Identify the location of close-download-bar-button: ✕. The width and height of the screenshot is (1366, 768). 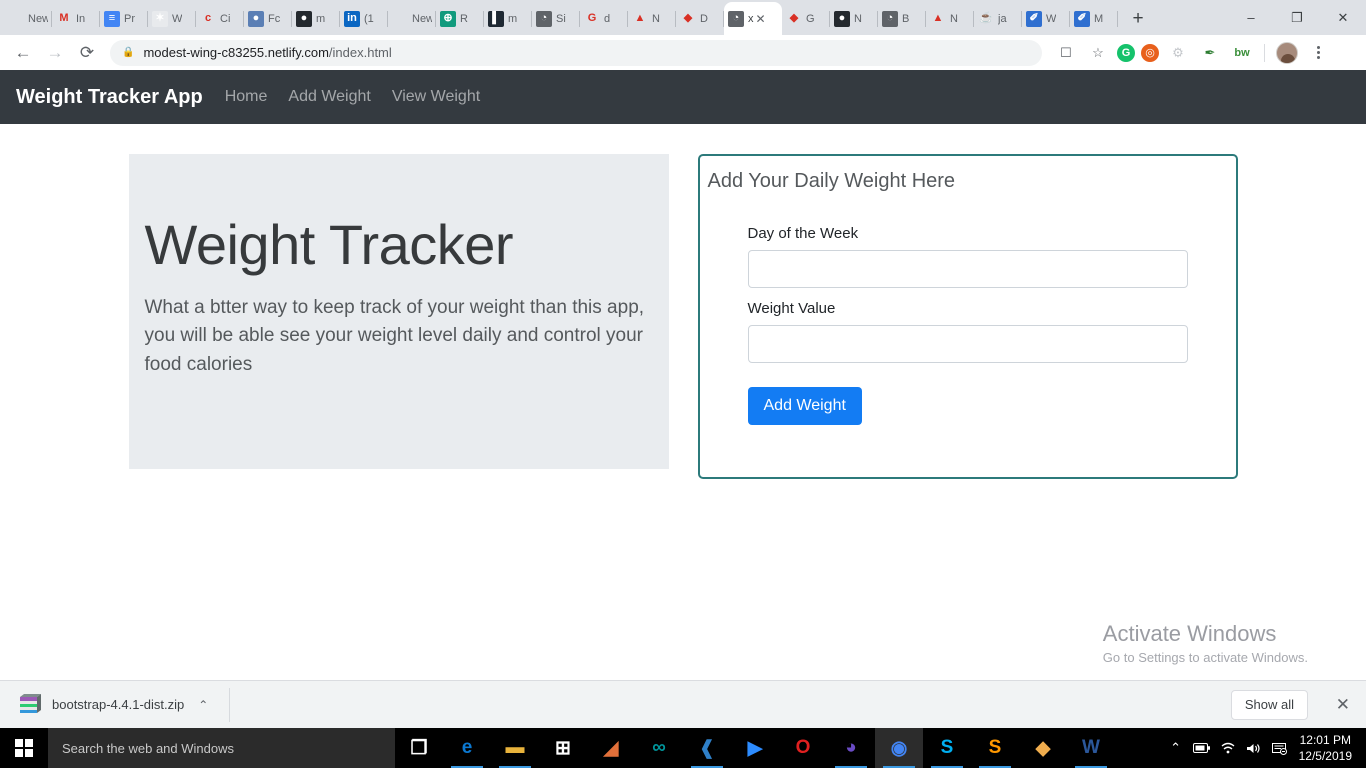
(1343, 705).